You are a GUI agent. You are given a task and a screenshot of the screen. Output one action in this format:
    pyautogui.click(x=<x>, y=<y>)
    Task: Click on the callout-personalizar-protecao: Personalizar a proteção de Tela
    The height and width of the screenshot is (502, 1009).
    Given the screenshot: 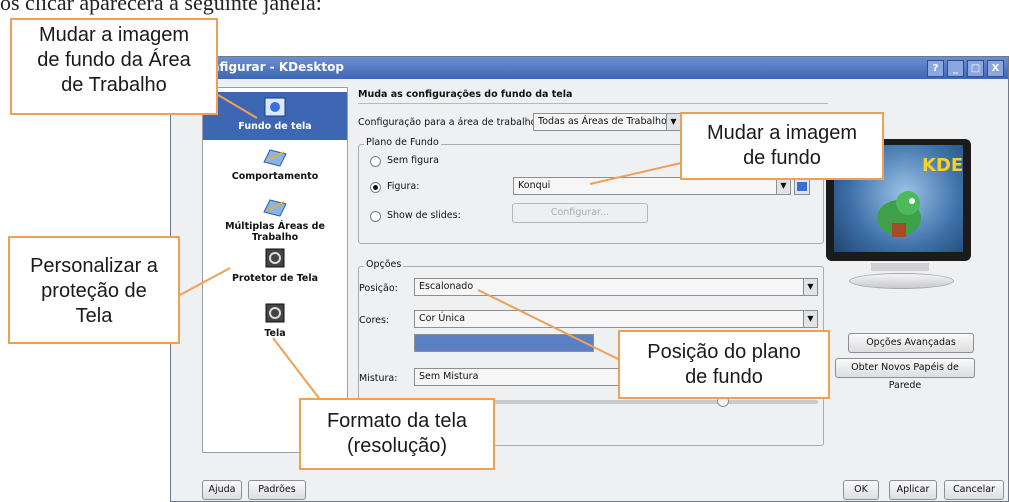 What is the action you would take?
    pyautogui.click(x=94, y=290)
    